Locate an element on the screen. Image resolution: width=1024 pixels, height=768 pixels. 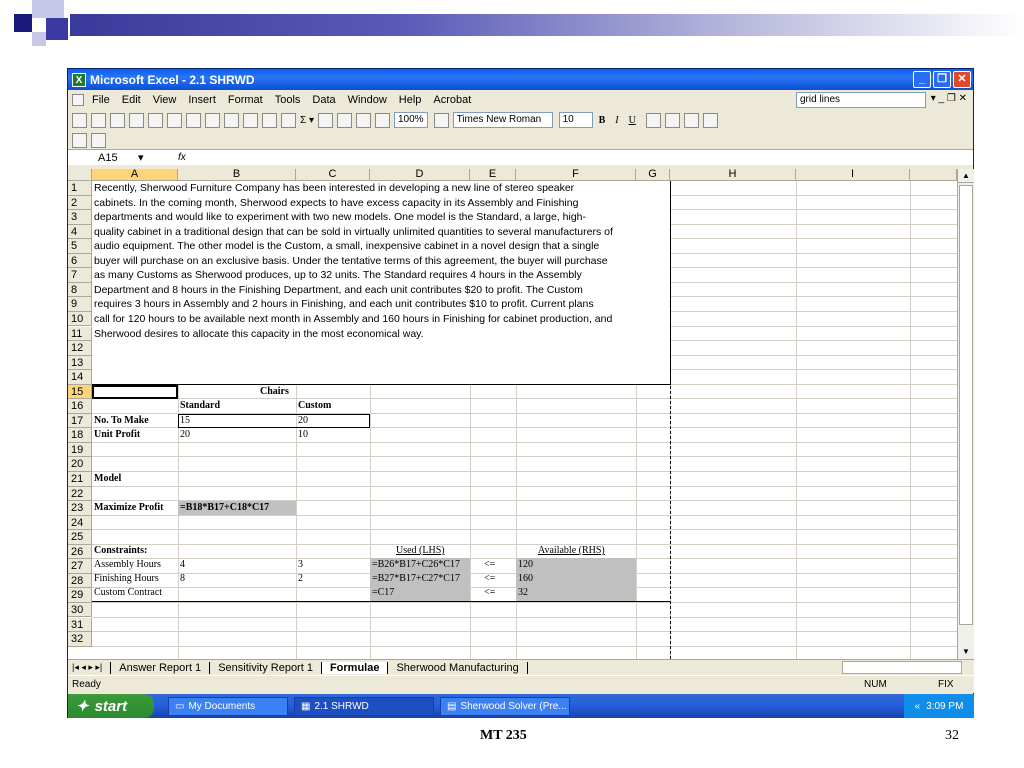
scroll-thumb is located at coordinates (966, 405).